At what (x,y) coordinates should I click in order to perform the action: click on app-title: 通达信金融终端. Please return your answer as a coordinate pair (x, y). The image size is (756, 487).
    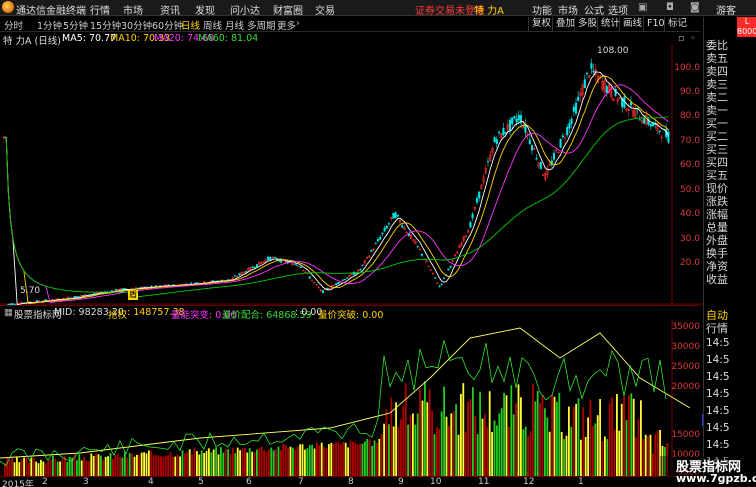
    Looking at the image, I should click on (51, 11).